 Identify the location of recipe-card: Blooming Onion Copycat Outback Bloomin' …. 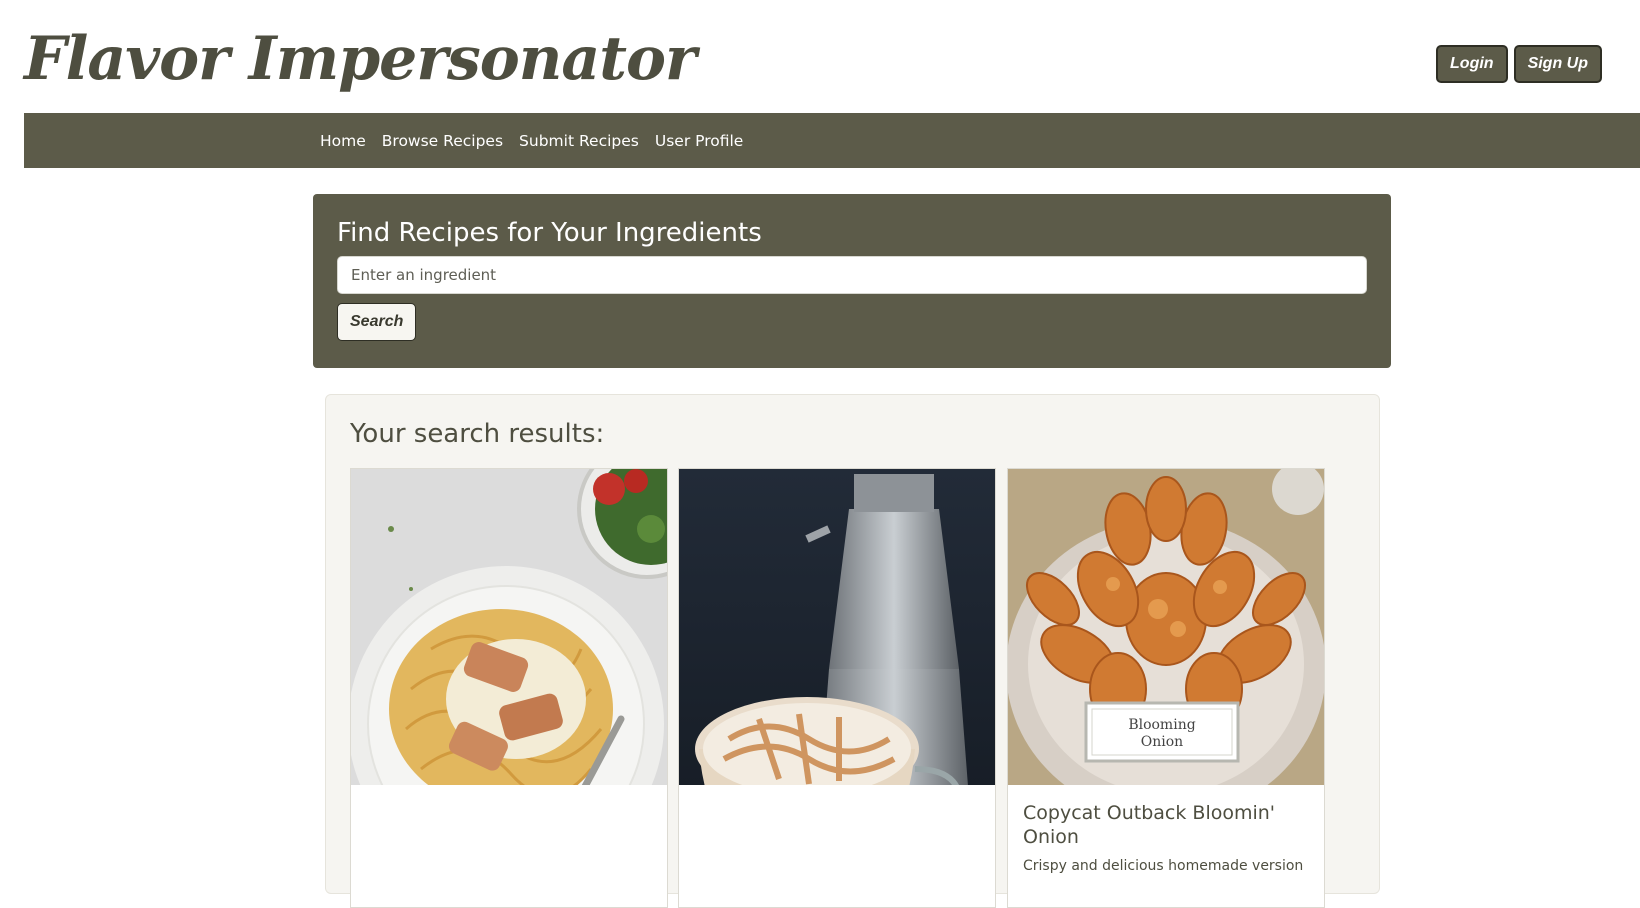
(1166, 688).